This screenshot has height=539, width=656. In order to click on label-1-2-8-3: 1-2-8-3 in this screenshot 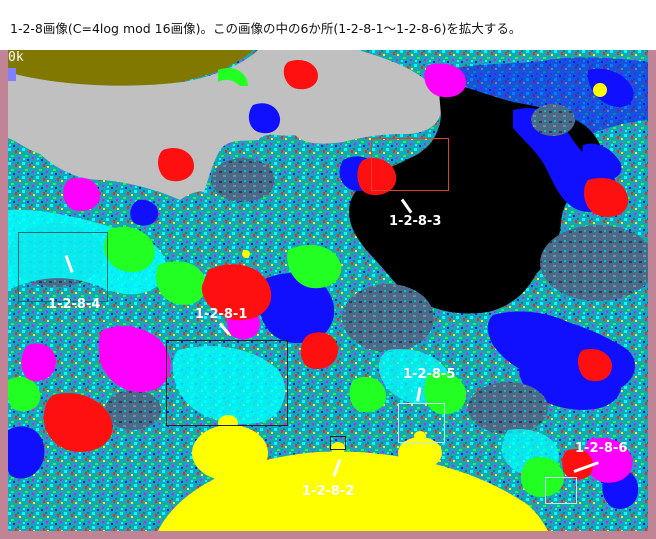, I will do `click(415, 221)`.